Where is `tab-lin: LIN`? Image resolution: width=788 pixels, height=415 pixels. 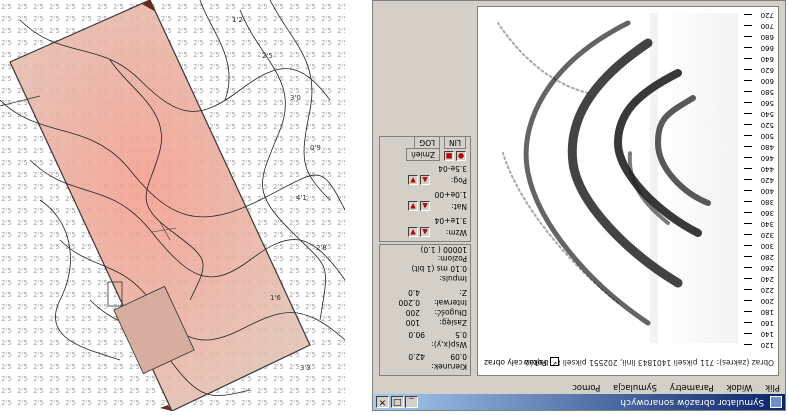 tab-lin: LIN is located at coordinates (454, 142).